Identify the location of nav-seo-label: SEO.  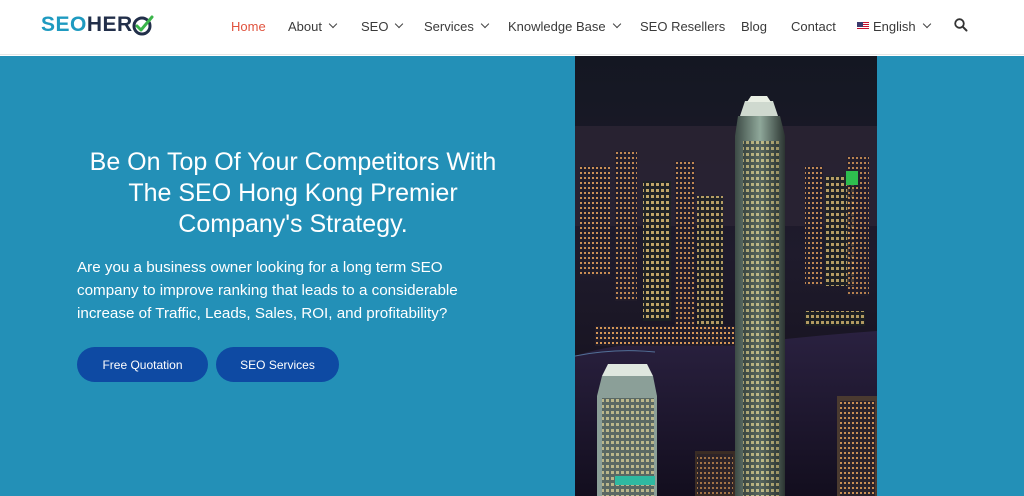
(375, 26).